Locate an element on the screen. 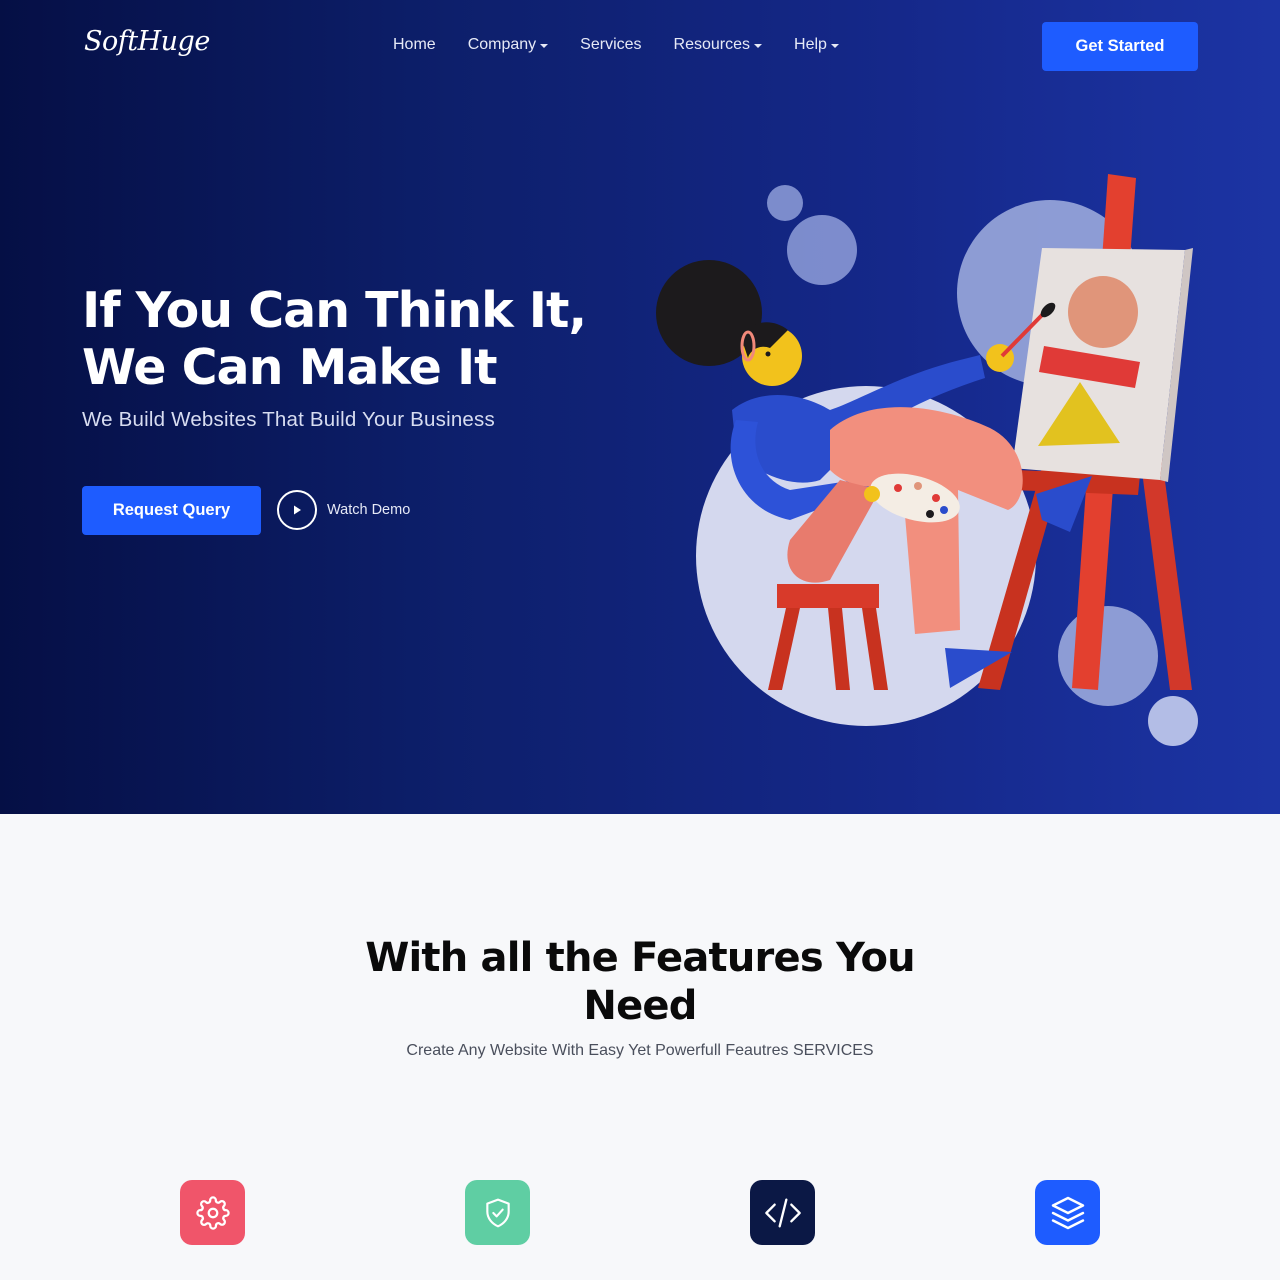  nav-item-home: Home is located at coordinates (414, 45).